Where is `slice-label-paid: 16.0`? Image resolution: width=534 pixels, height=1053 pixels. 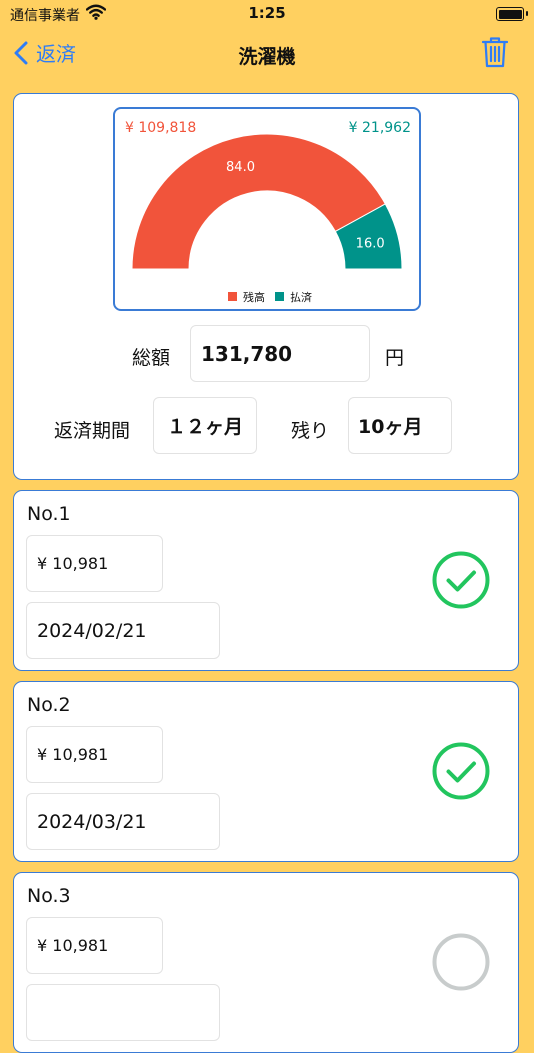 slice-label-paid: 16.0 is located at coordinates (370, 244).